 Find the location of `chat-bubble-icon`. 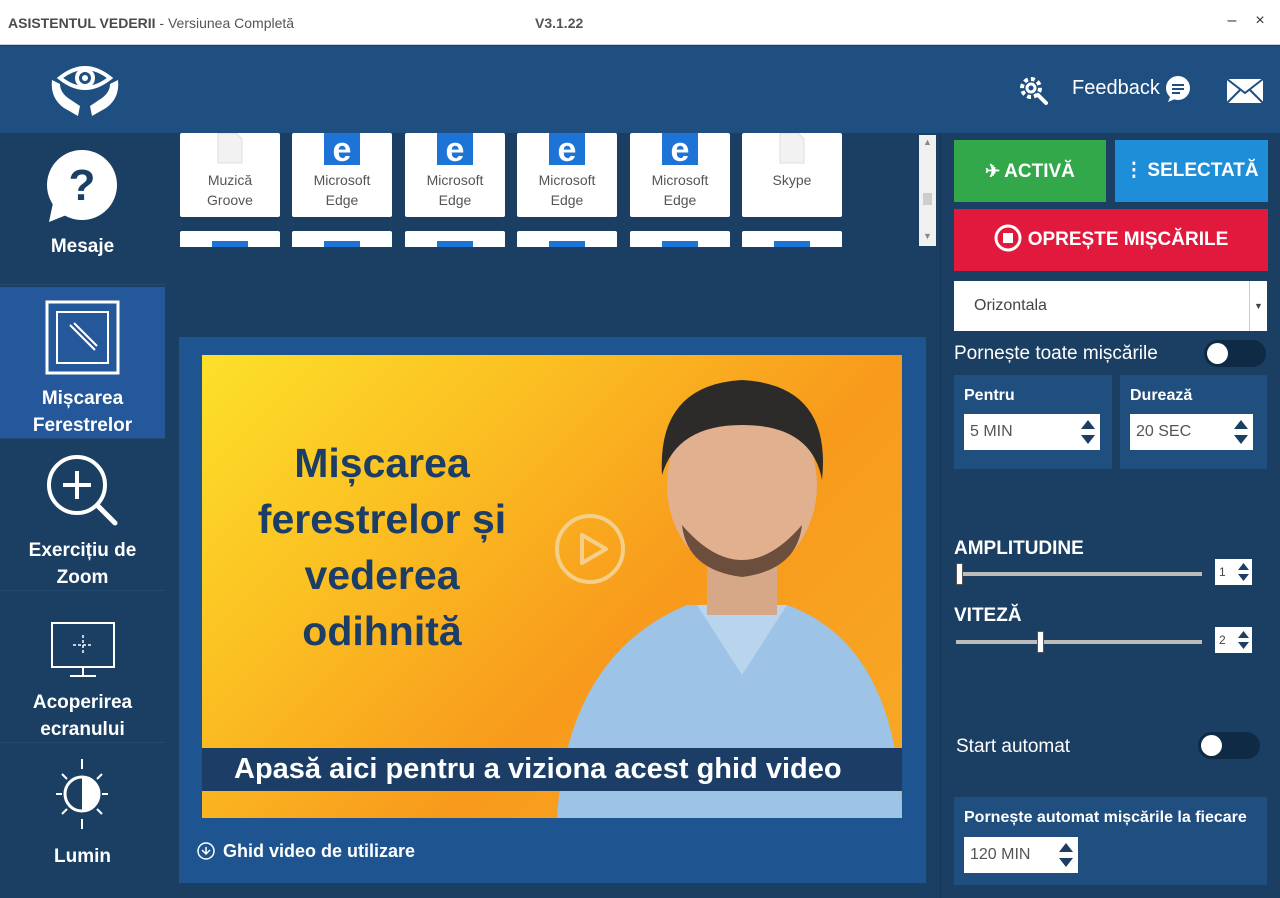

chat-bubble-icon is located at coordinates (1178, 89).